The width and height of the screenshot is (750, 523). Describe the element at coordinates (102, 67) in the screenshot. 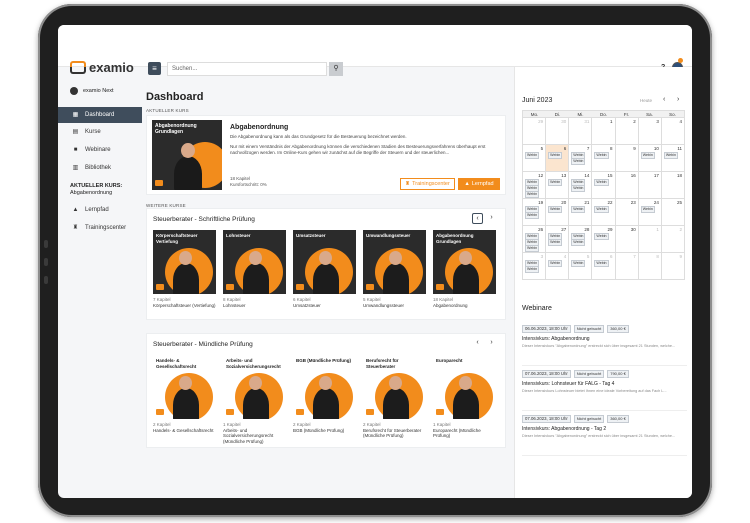

I see `examio-logo: examio` at that location.